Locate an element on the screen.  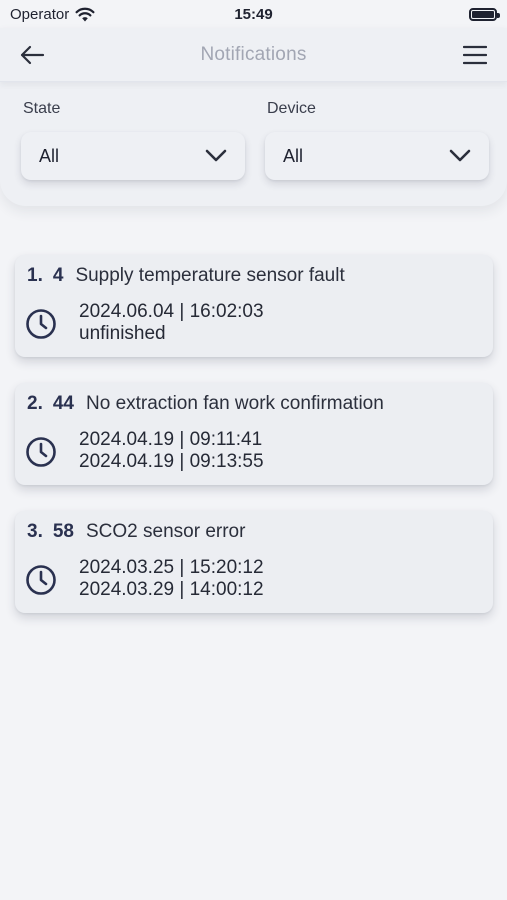
notification-times: 2024.06.04 | 16:02:03 unfinished is located at coordinates (171, 323).